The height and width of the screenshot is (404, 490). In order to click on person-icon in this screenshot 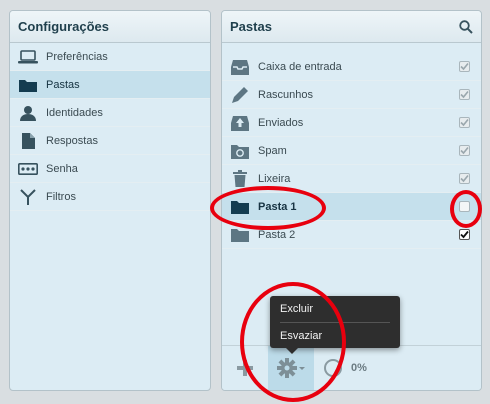, I will do `click(28, 113)`.